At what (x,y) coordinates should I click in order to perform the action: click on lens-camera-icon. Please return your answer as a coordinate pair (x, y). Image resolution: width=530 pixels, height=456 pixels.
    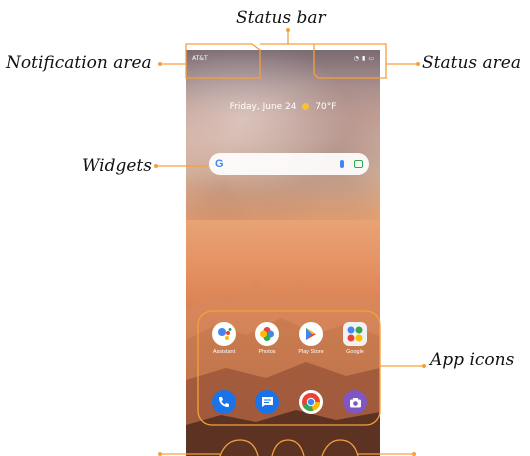
    Looking at the image, I should click on (358, 164).